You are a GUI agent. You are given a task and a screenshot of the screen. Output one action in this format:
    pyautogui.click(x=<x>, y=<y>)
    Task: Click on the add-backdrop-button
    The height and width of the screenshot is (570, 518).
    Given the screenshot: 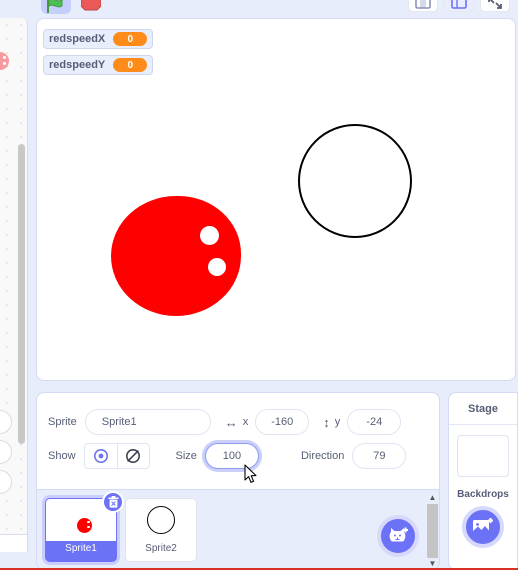 What is the action you would take?
    pyautogui.click(x=483, y=527)
    